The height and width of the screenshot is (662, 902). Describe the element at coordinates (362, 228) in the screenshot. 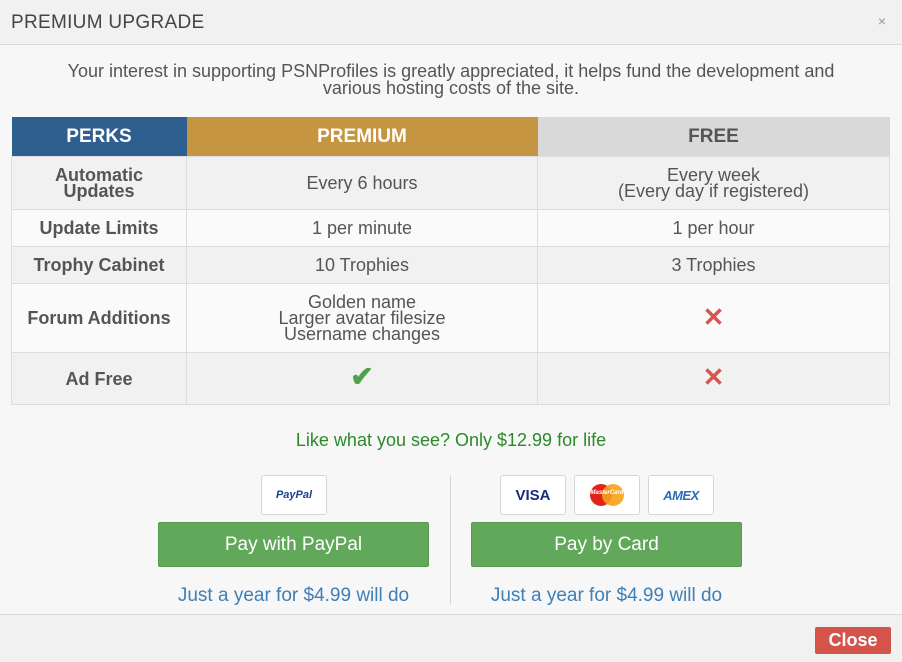

I see `premium-value: 1 per minute` at that location.